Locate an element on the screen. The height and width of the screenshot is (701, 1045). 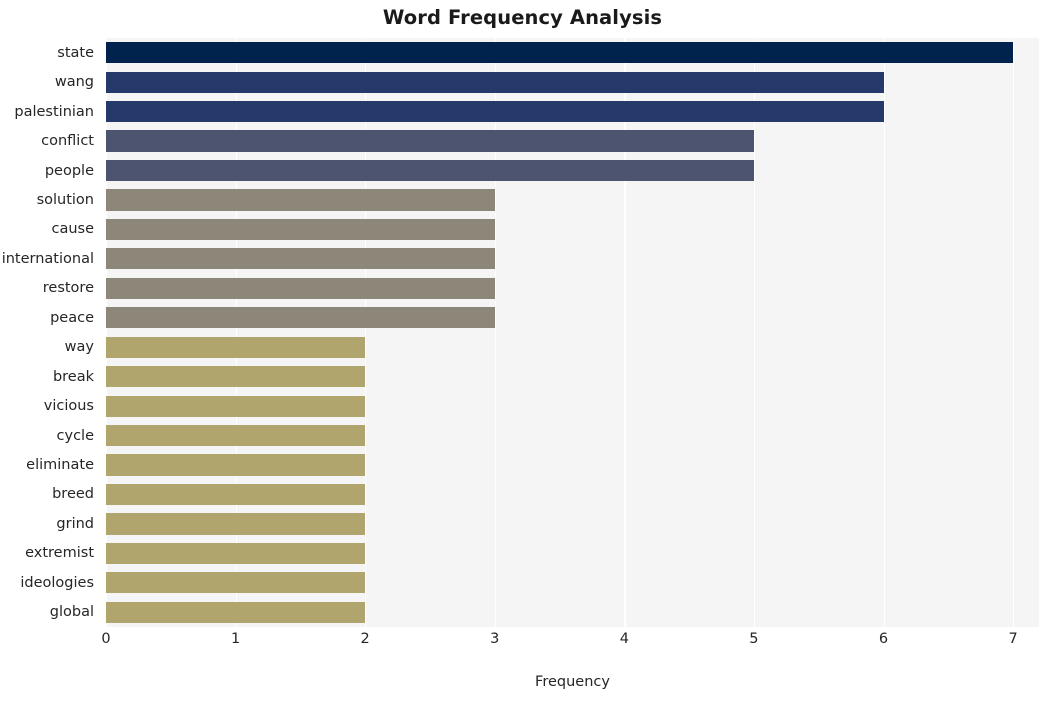
y-tick-label-extremist: extremist is located at coordinates (59, 553).